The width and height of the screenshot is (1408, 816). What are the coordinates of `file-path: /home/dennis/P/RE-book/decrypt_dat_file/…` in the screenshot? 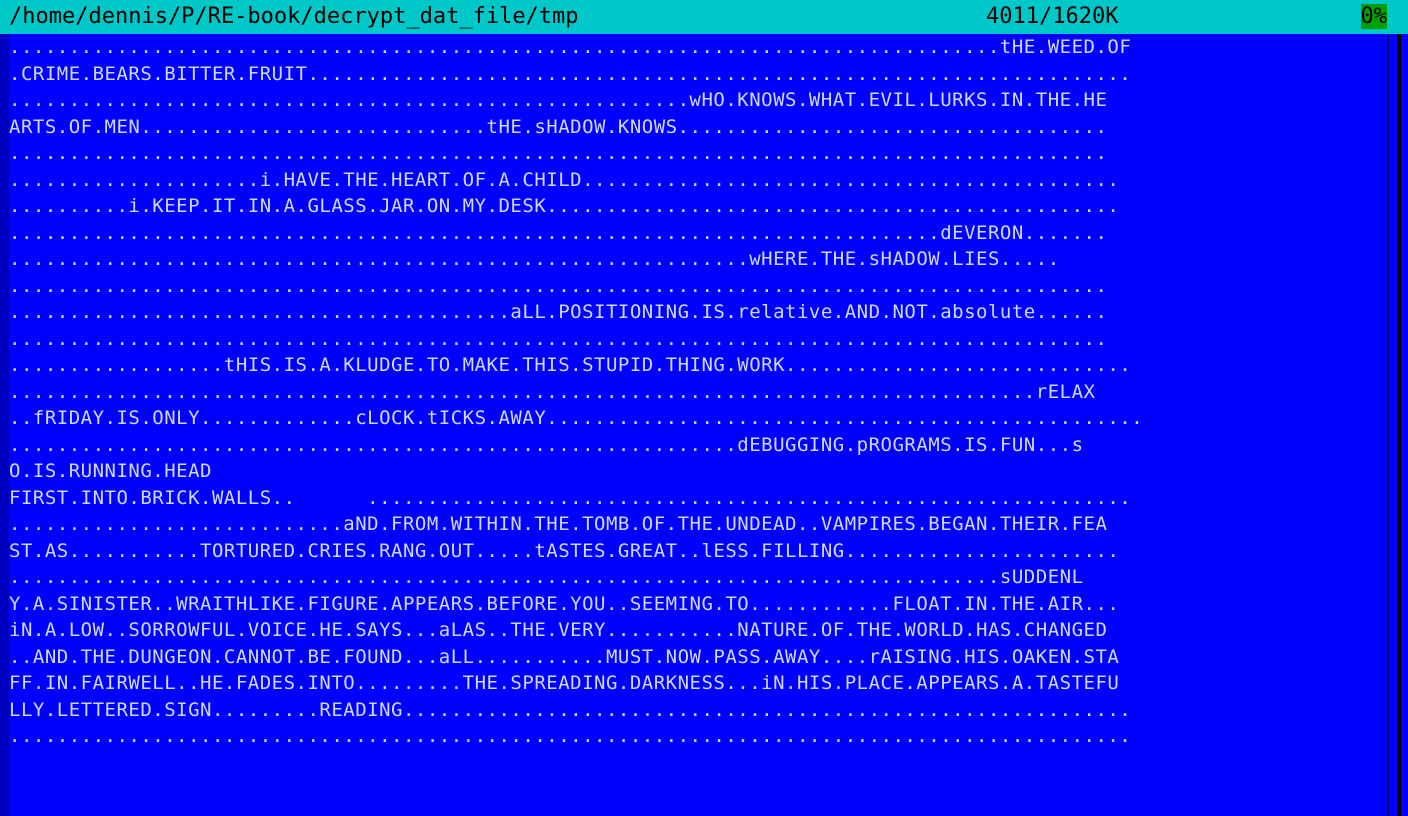 It's located at (294, 16).